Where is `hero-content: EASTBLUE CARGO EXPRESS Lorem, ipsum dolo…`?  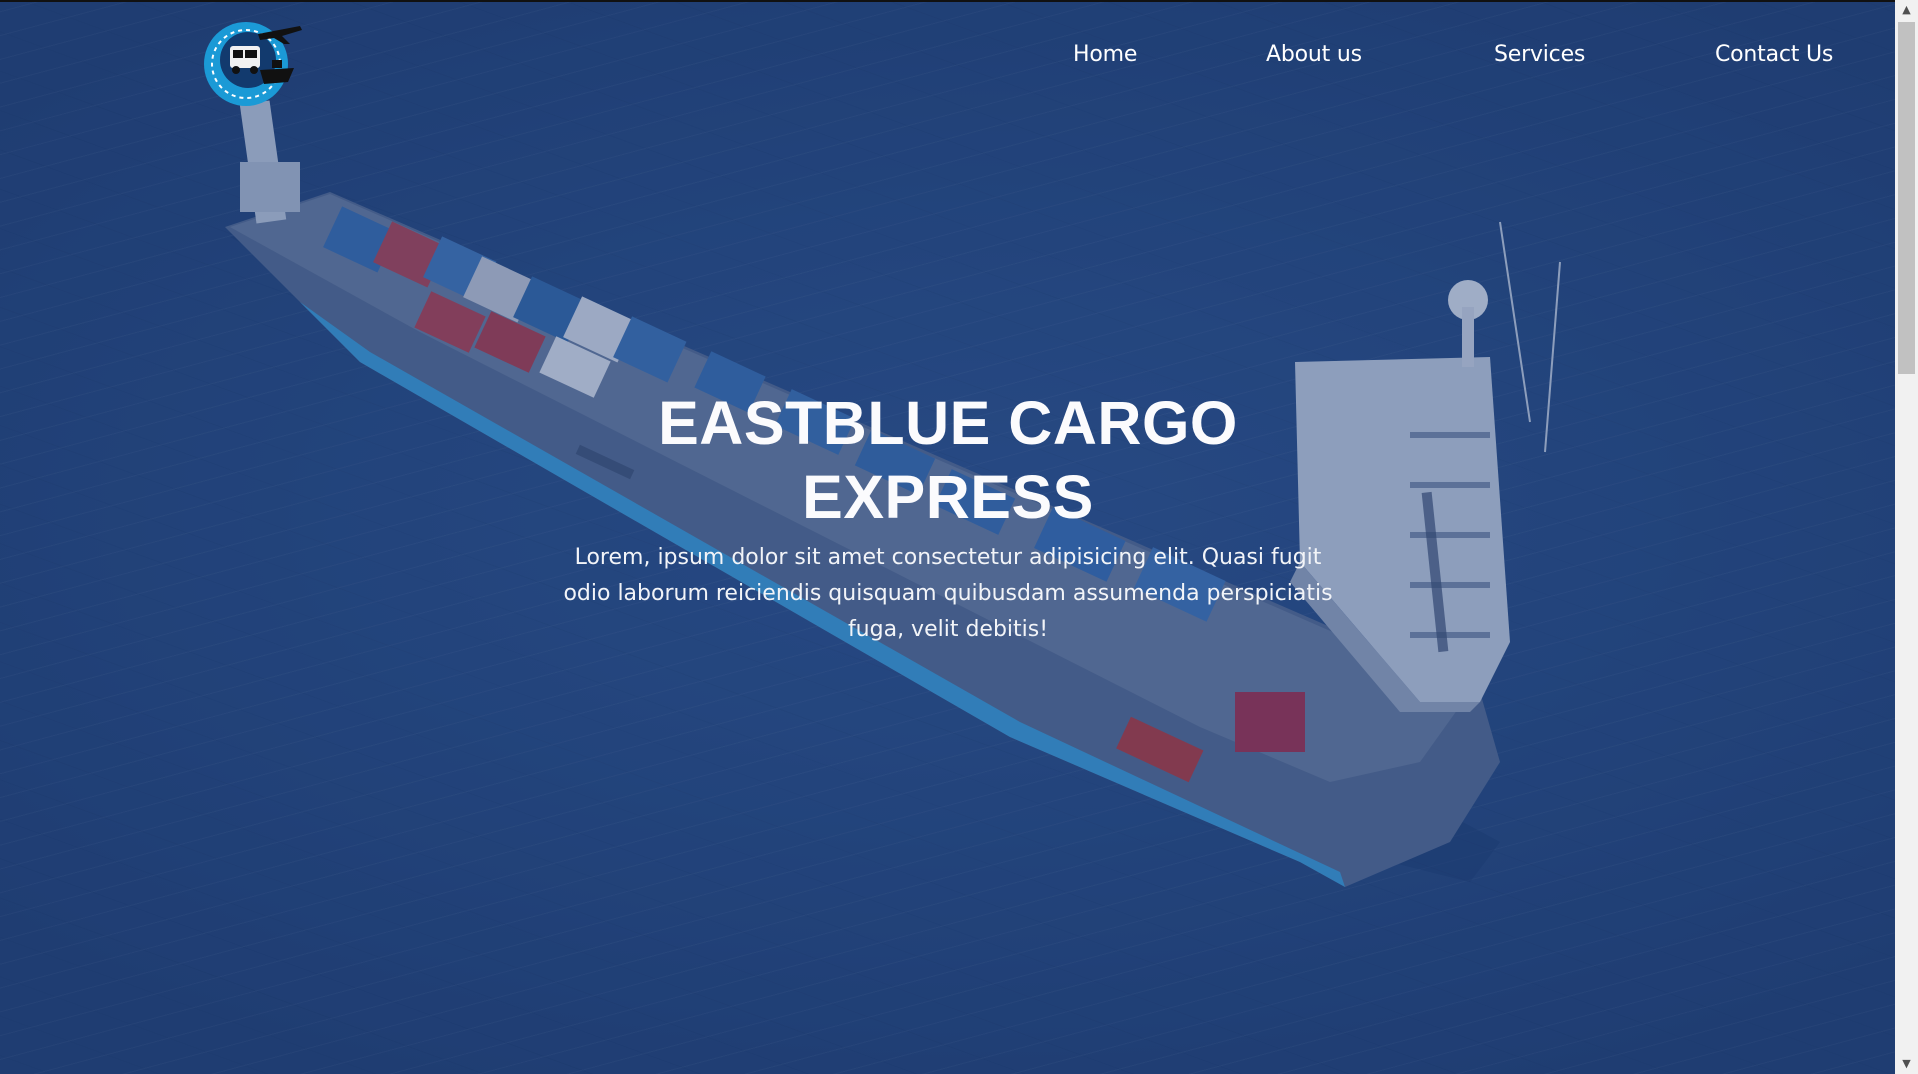
hero-content: EASTBLUE CARGO EXPRESS Lorem, ipsum dolo… is located at coordinates (948, 517).